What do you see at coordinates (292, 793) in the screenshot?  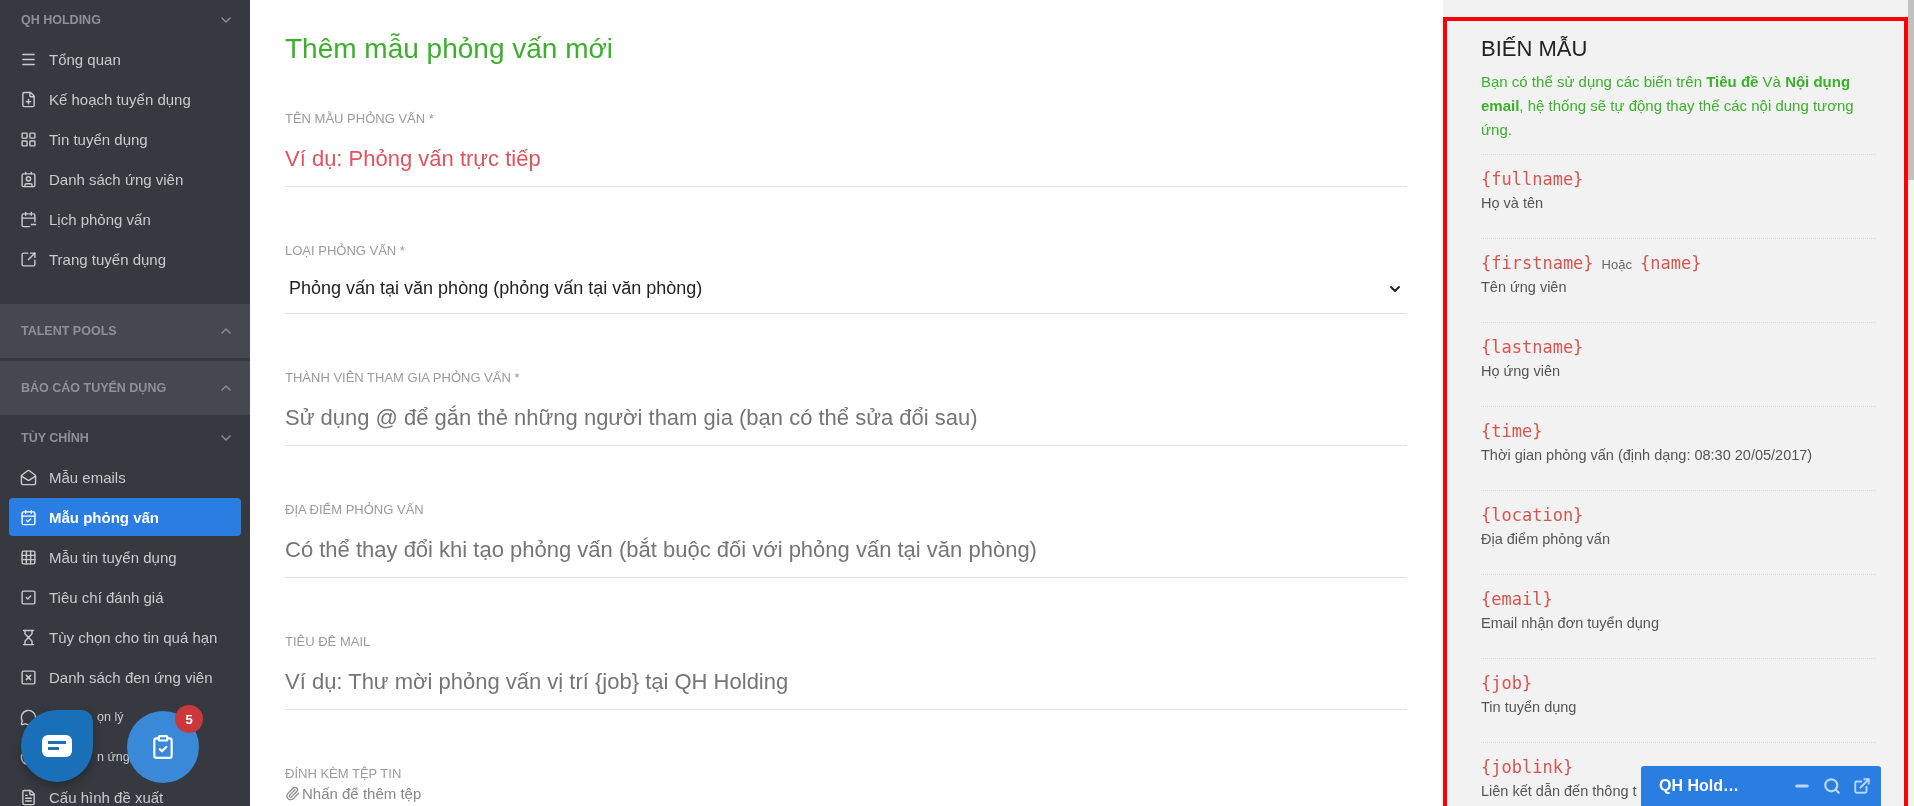 I see `paperclip-icon` at bounding box center [292, 793].